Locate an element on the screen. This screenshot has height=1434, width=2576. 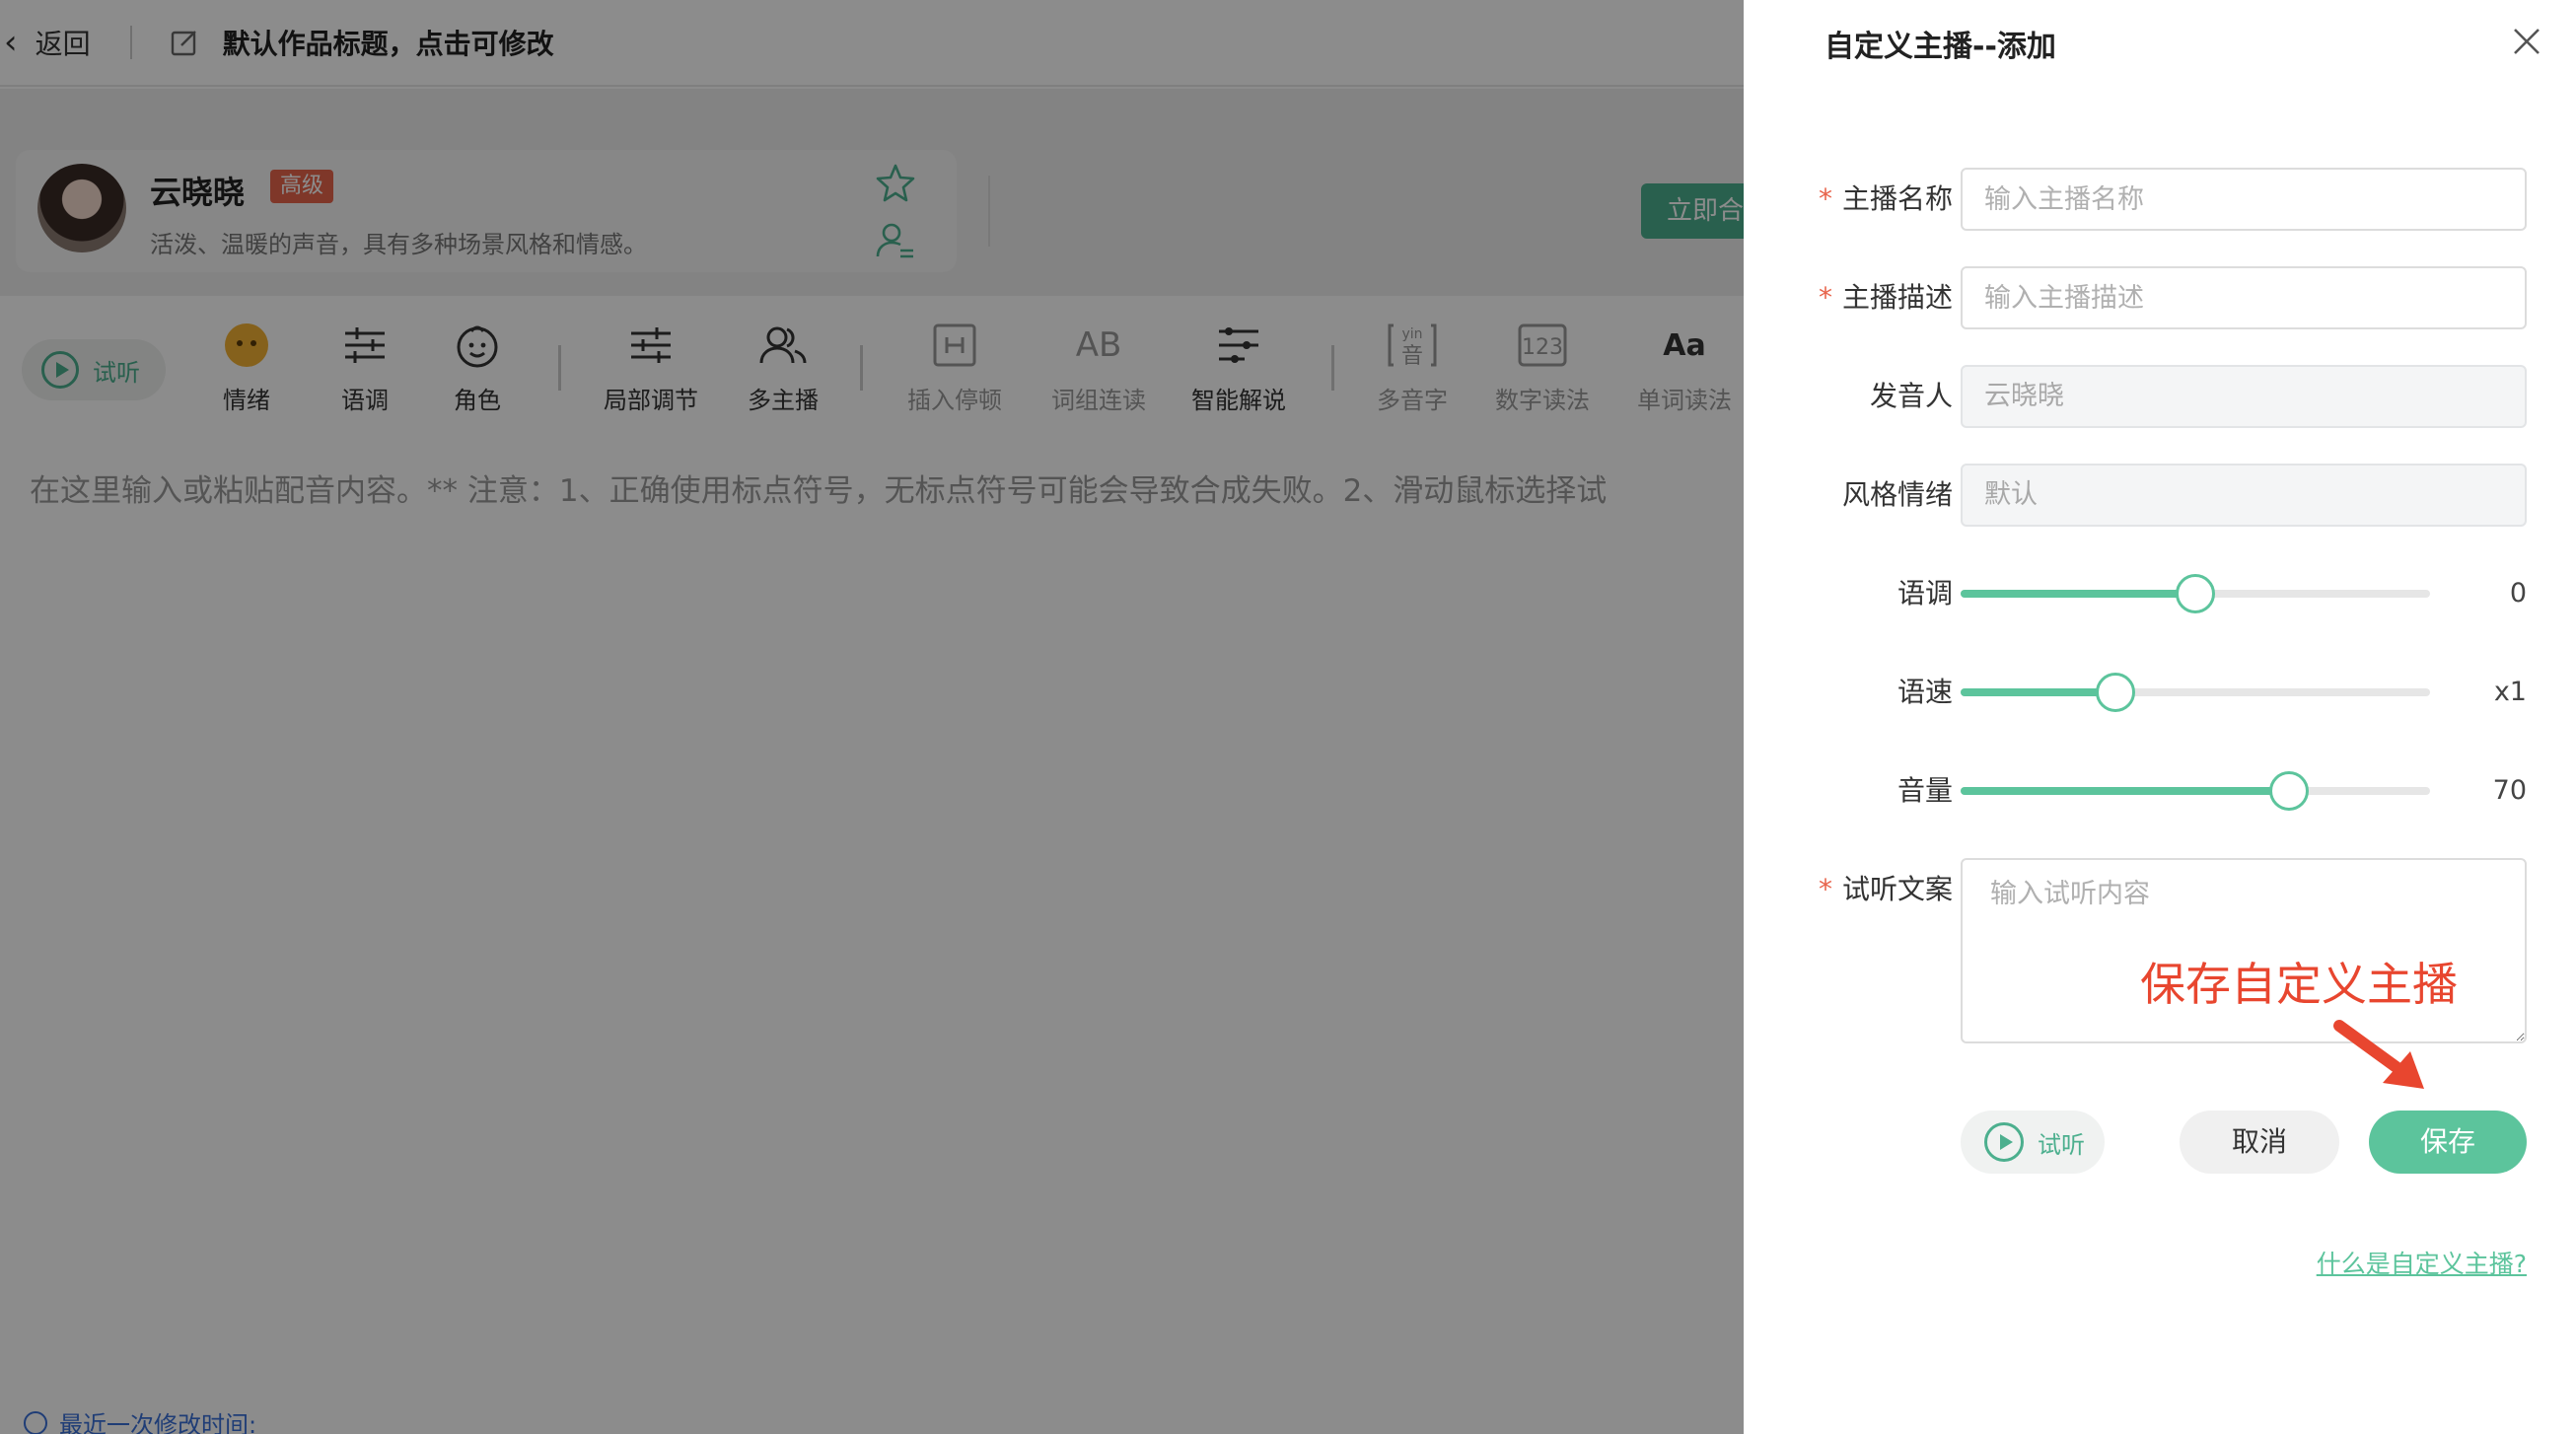
help-link: 什么是自定义主播? is located at coordinates (2422, 1262).